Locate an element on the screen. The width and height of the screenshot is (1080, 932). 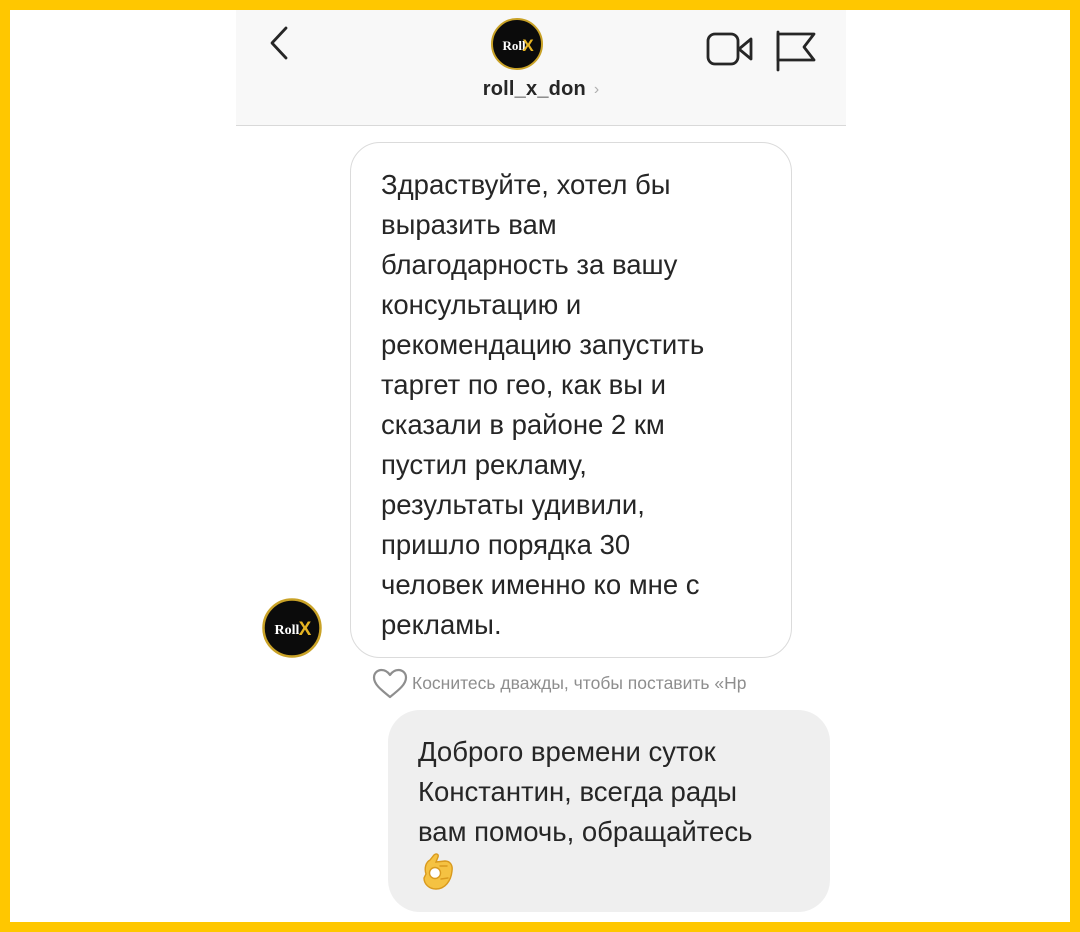
username-chevron: › is located at coordinates (596, 89).